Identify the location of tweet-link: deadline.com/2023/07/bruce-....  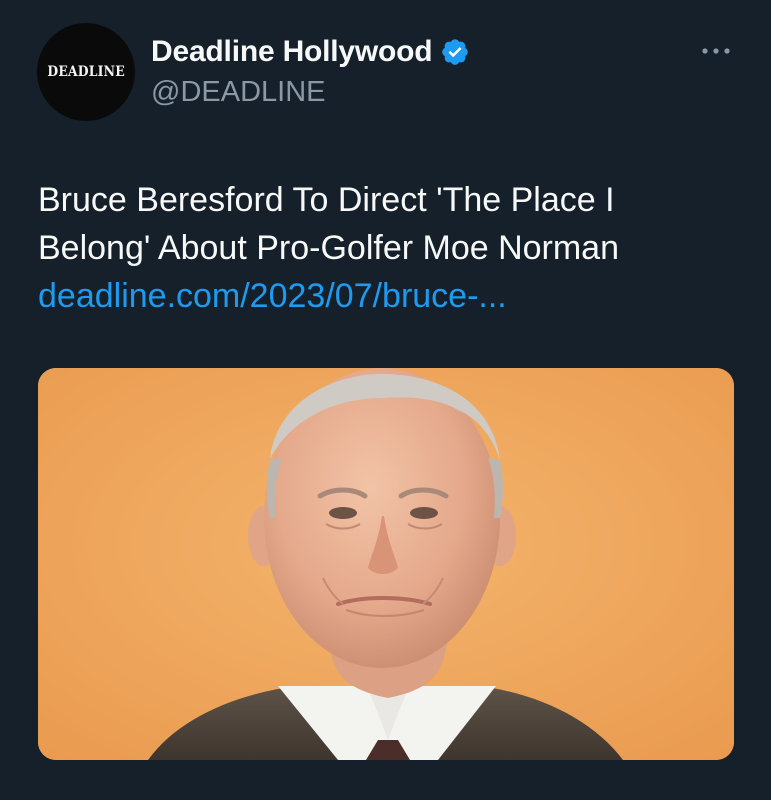
(383, 296).